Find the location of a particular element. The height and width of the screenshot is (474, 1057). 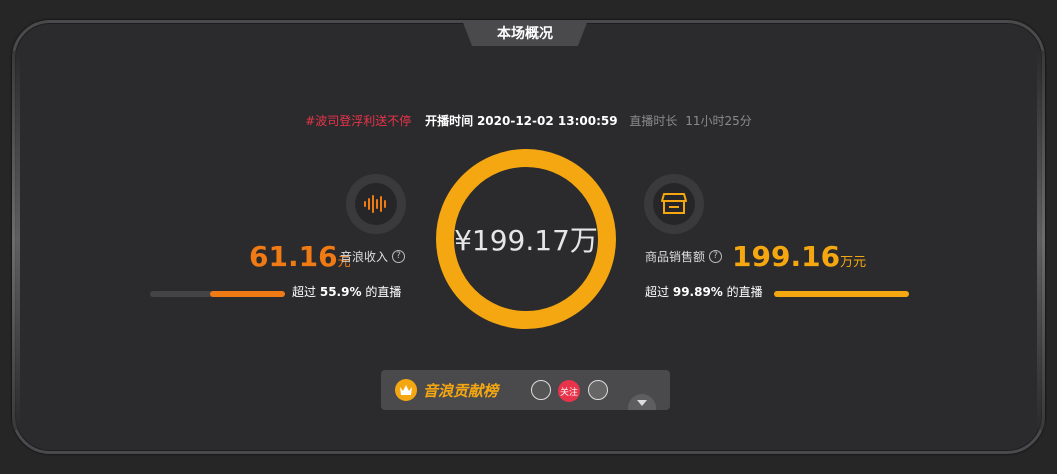

sales-label: 商品销售额 ? is located at coordinates (684, 256).